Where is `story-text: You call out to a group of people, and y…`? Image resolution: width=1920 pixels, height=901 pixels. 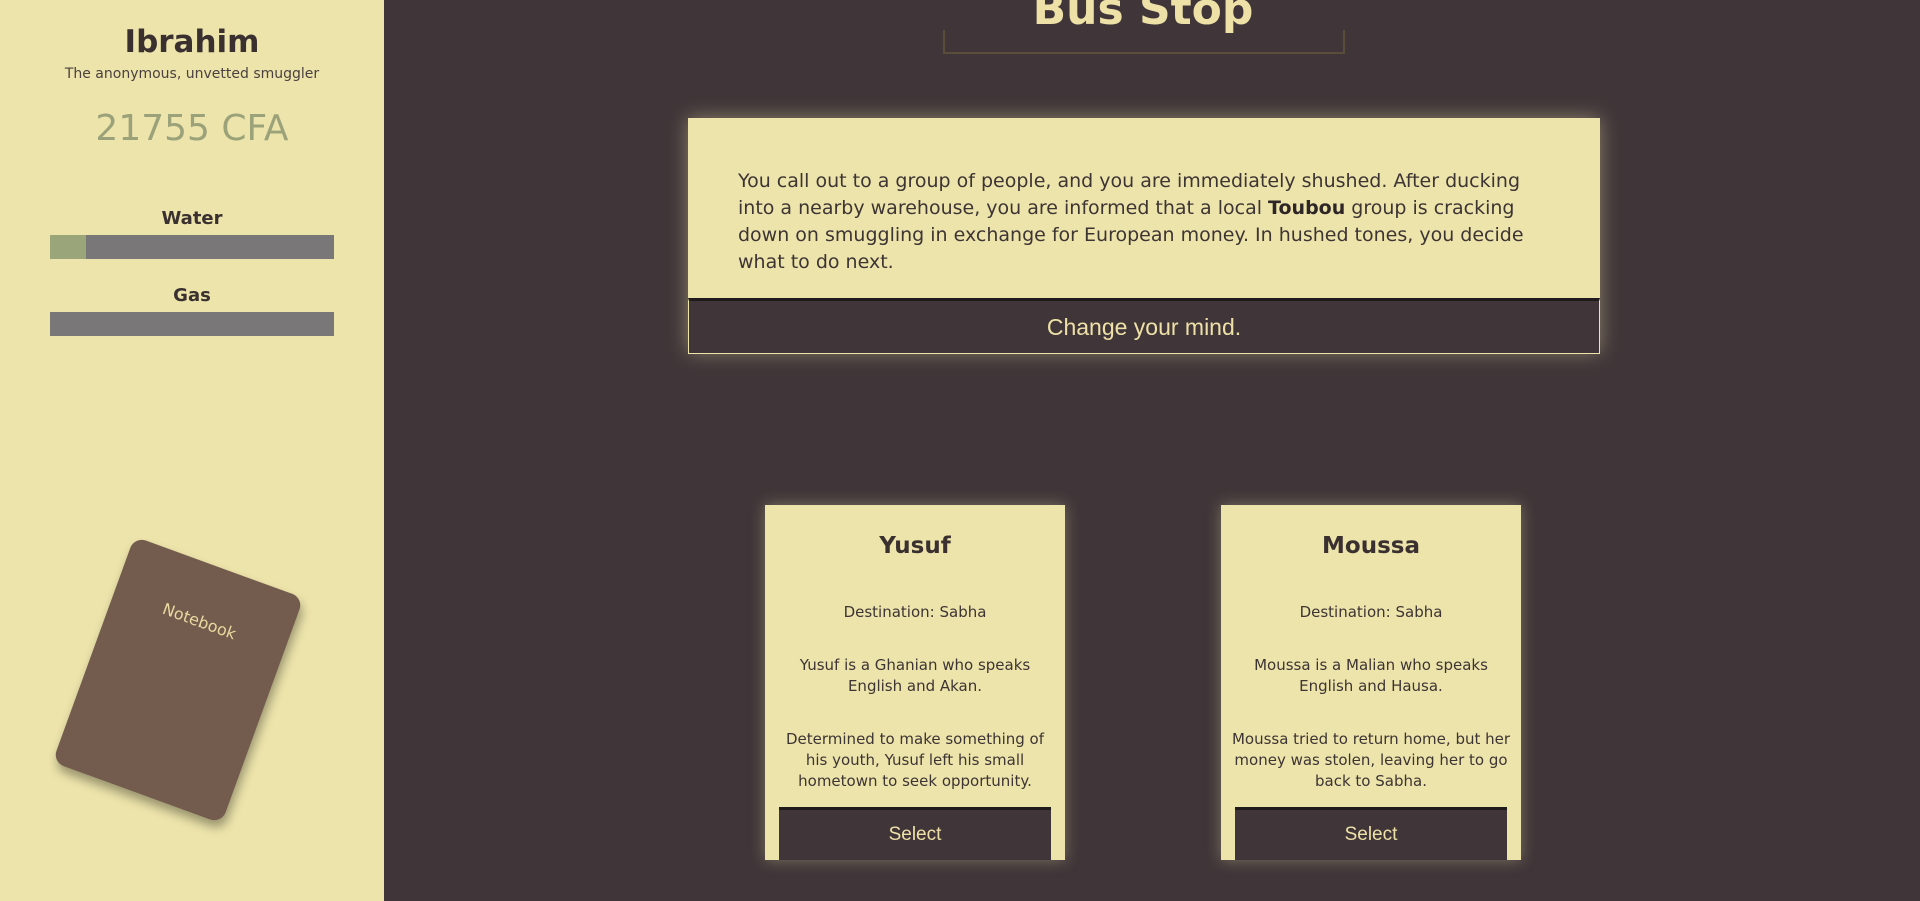
story-text: You call out to a group of people, and y… is located at coordinates (1148, 222).